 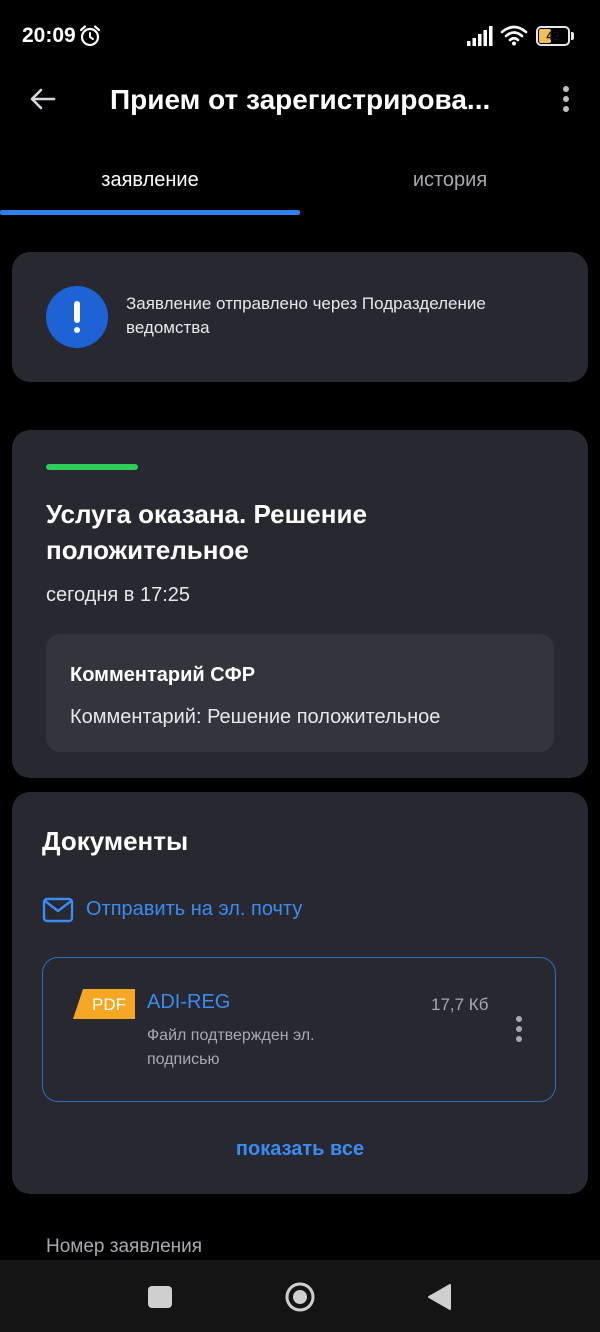 I want to click on status-time: 20:09, so click(x=49, y=35).